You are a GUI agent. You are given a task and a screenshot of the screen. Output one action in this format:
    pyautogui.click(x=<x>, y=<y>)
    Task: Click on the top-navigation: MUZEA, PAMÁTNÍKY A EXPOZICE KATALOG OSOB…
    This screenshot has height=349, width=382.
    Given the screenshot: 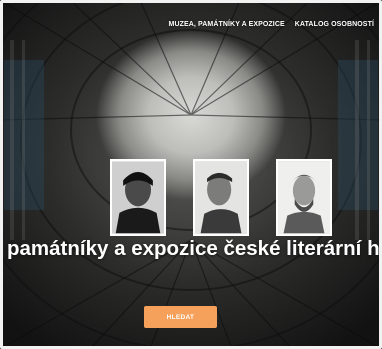 What is the action you would take?
    pyautogui.click(x=271, y=24)
    